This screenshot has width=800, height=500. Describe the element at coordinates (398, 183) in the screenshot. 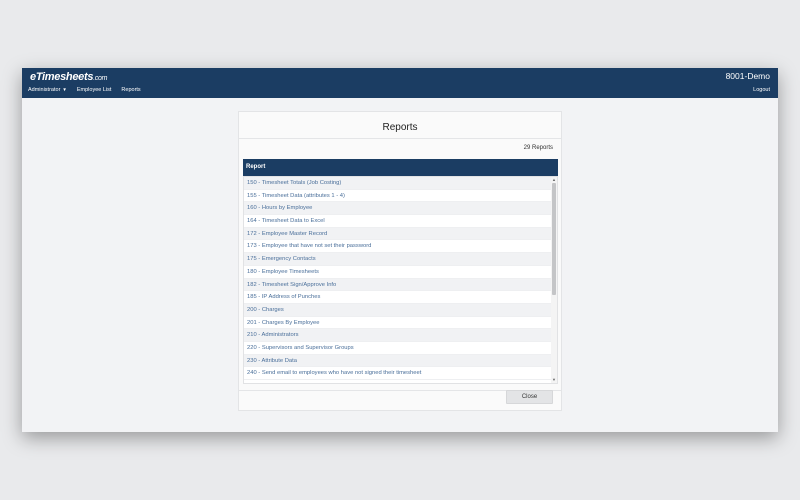

I see `report-row: 150 - Timesheet Totals (Job Costing)` at that location.